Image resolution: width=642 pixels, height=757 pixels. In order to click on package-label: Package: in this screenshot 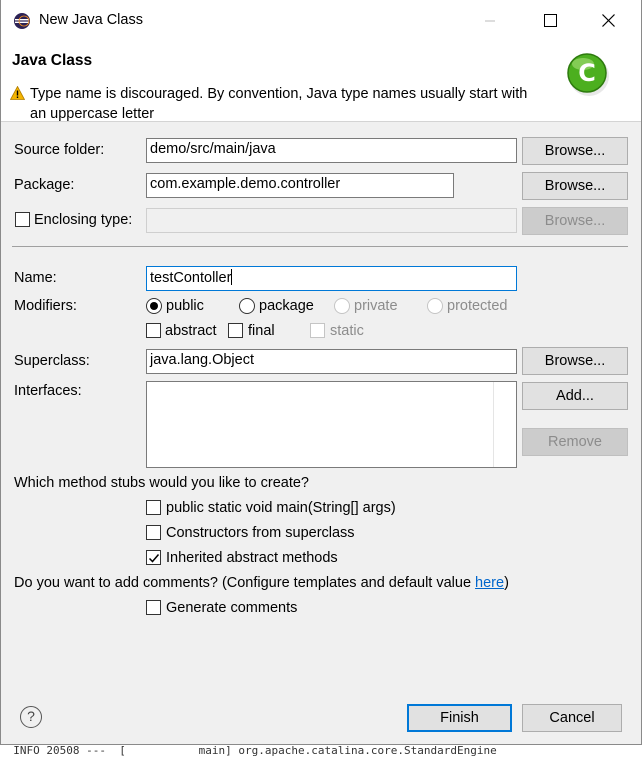, I will do `click(44, 185)`.